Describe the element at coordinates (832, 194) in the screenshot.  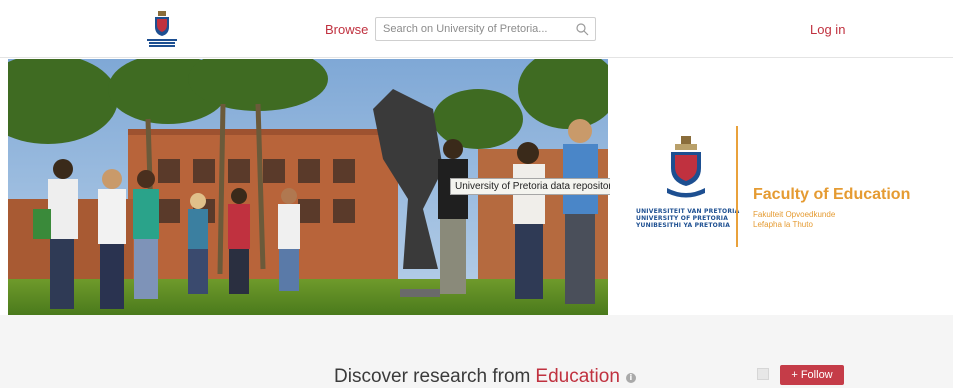
I see `faculty-title: Faculty of Education` at that location.